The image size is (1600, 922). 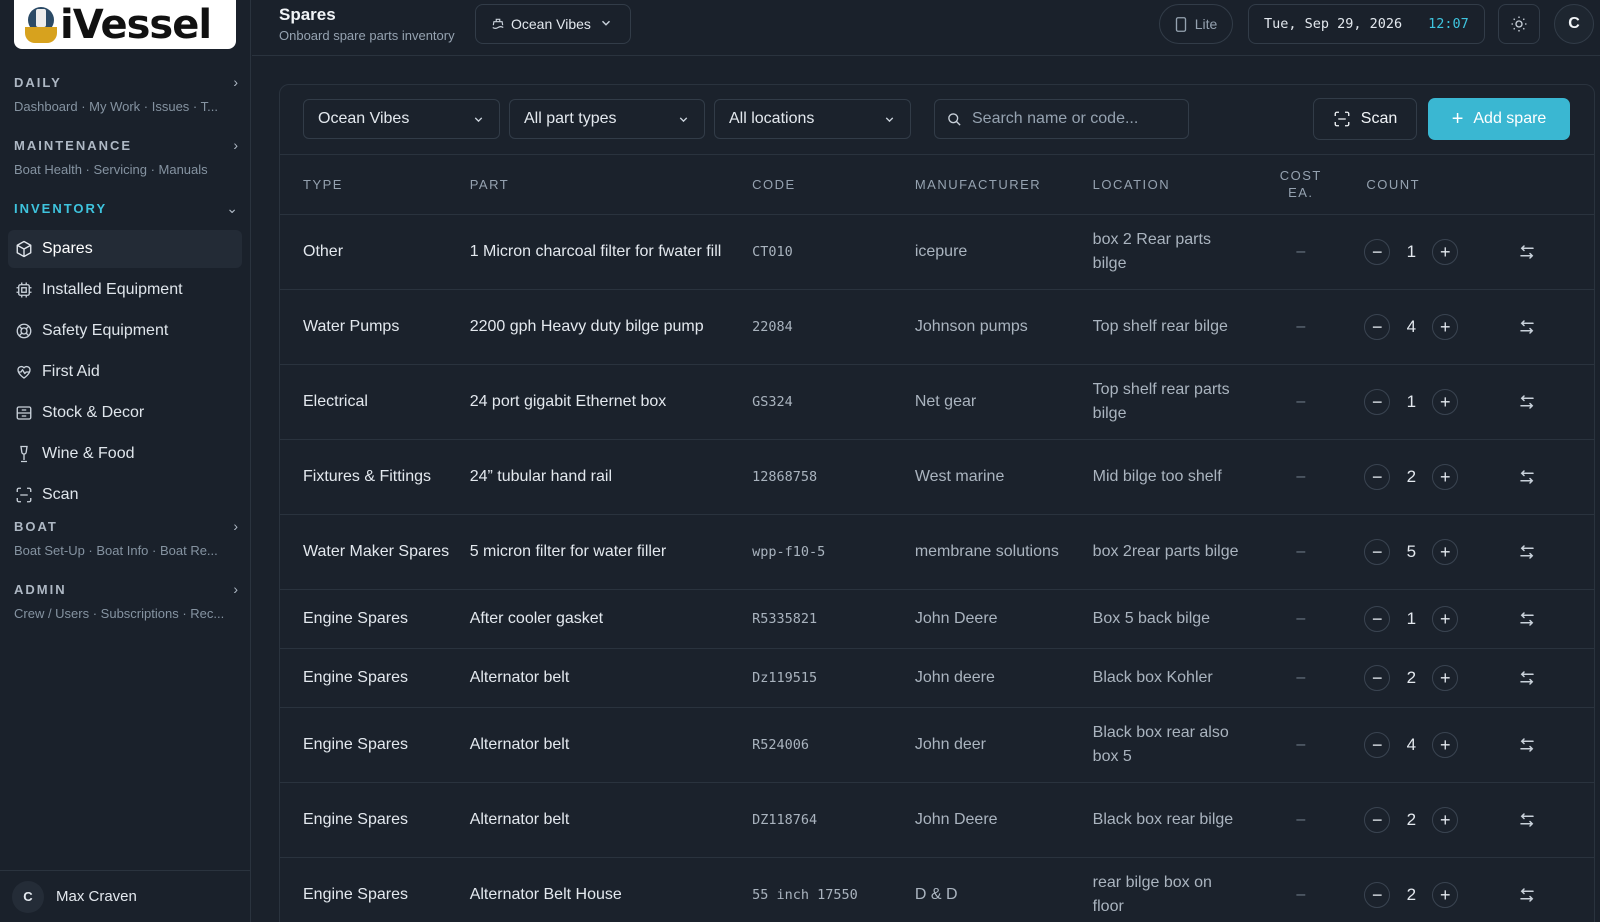 What do you see at coordinates (1448, 24) in the screenshot?
I see `current-time: 12:07` at bounding box center [1448, 24].